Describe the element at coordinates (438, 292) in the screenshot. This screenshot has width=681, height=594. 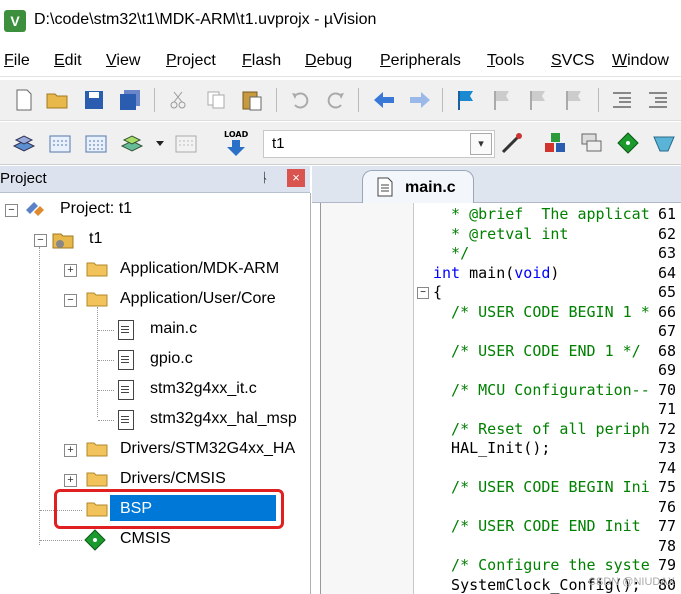
I see `code-line: {` at that location.